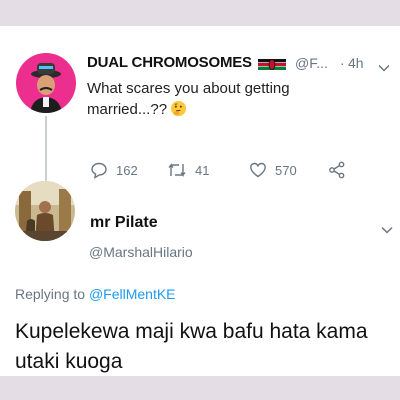 The image size is (400, 400). What do you see at coordinates (124, 223) in the screenshot?
I see `reply-author-name: mr Pilate` at bounding box center [124, 223].